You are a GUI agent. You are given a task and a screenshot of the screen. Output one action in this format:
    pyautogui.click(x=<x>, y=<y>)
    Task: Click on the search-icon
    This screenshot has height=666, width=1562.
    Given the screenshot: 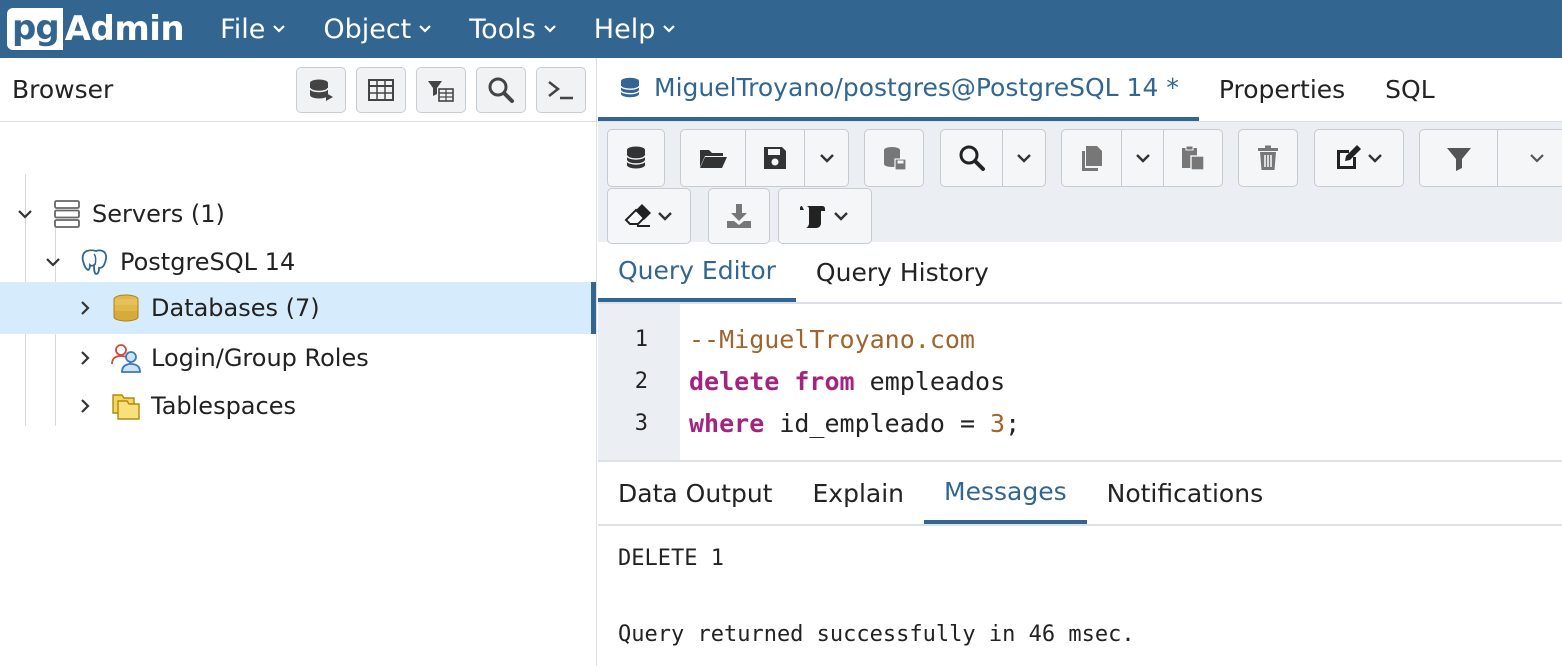 What is the action you would take?
    pyautogui.click(x=972, y=158)
    